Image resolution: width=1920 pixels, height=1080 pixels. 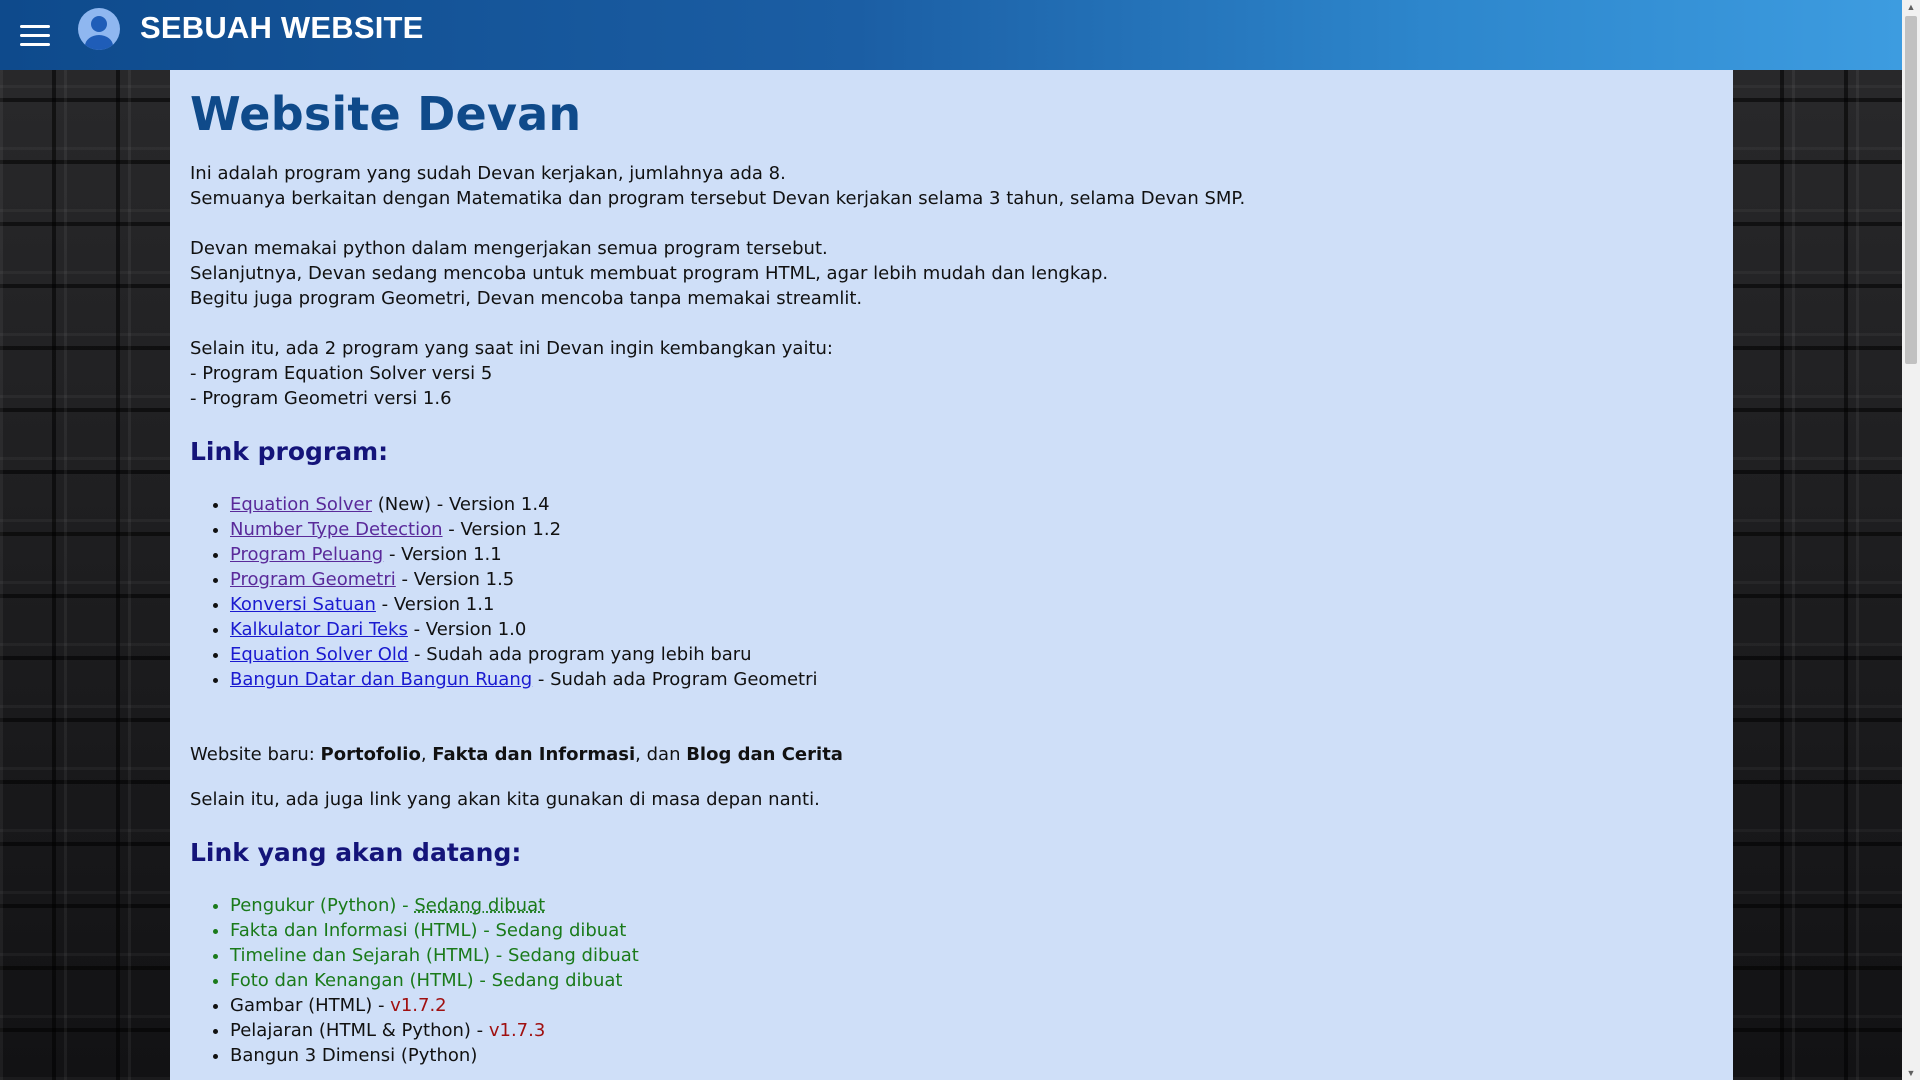 What do you see at coordinates (971, 1030) in the screenshot?
I see `upcoming-item-pelajaran: Pelajaran (HTML & Python) - v1.7.3` at bounding box center [971, 1030].